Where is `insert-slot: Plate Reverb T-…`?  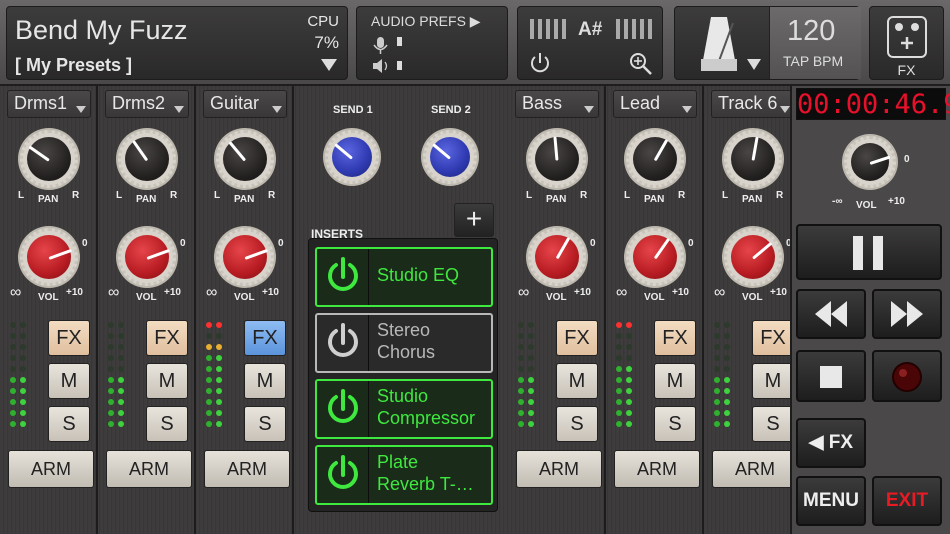 insert-slot: Plate Reverb T-… is located at coordinates (404, 475).